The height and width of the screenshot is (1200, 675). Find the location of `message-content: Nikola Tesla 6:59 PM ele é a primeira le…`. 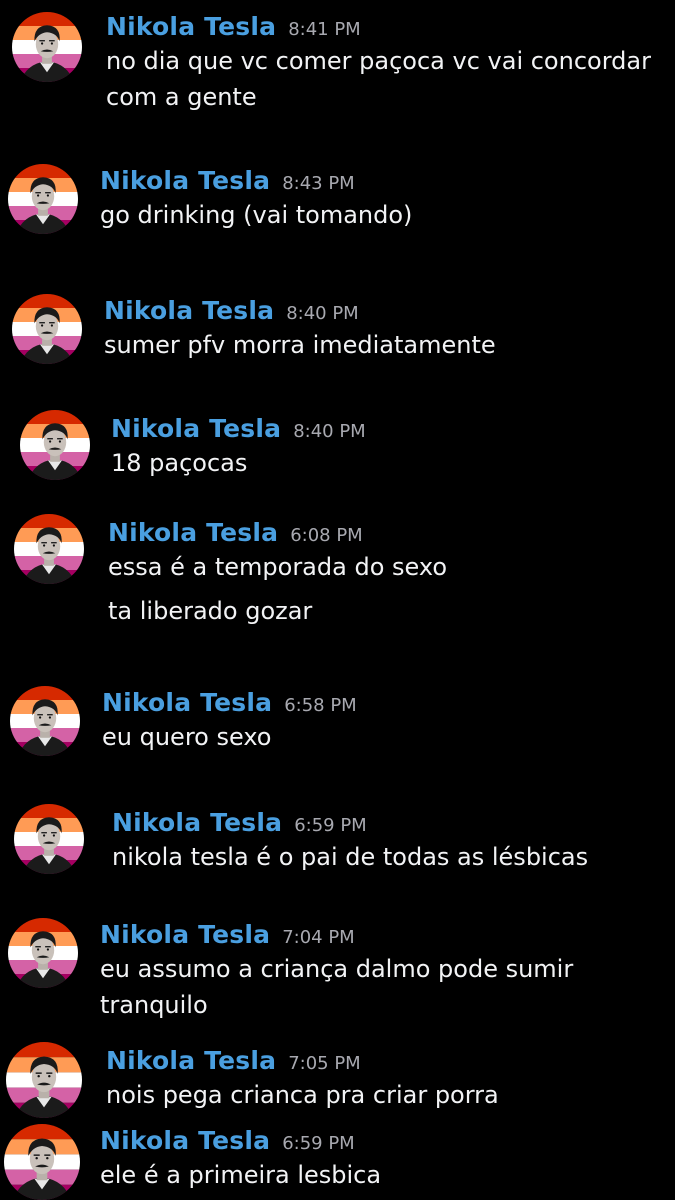

message-content: Nikola Tesla 6:59 PM ele é a primeira le… is located at coordinates (387, 1159).